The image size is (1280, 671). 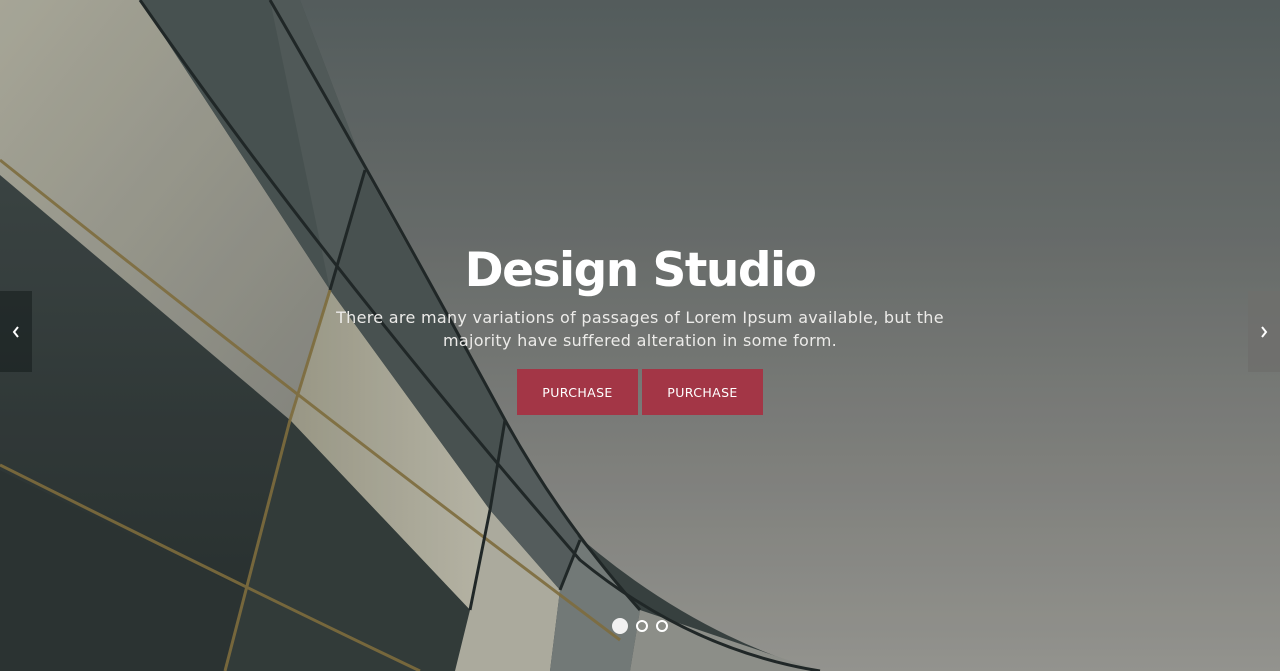 What do you see at coordinates (640, 270) in the screenshot?
I see `hero-title: Design Studio` at bounding box center [640, 270].